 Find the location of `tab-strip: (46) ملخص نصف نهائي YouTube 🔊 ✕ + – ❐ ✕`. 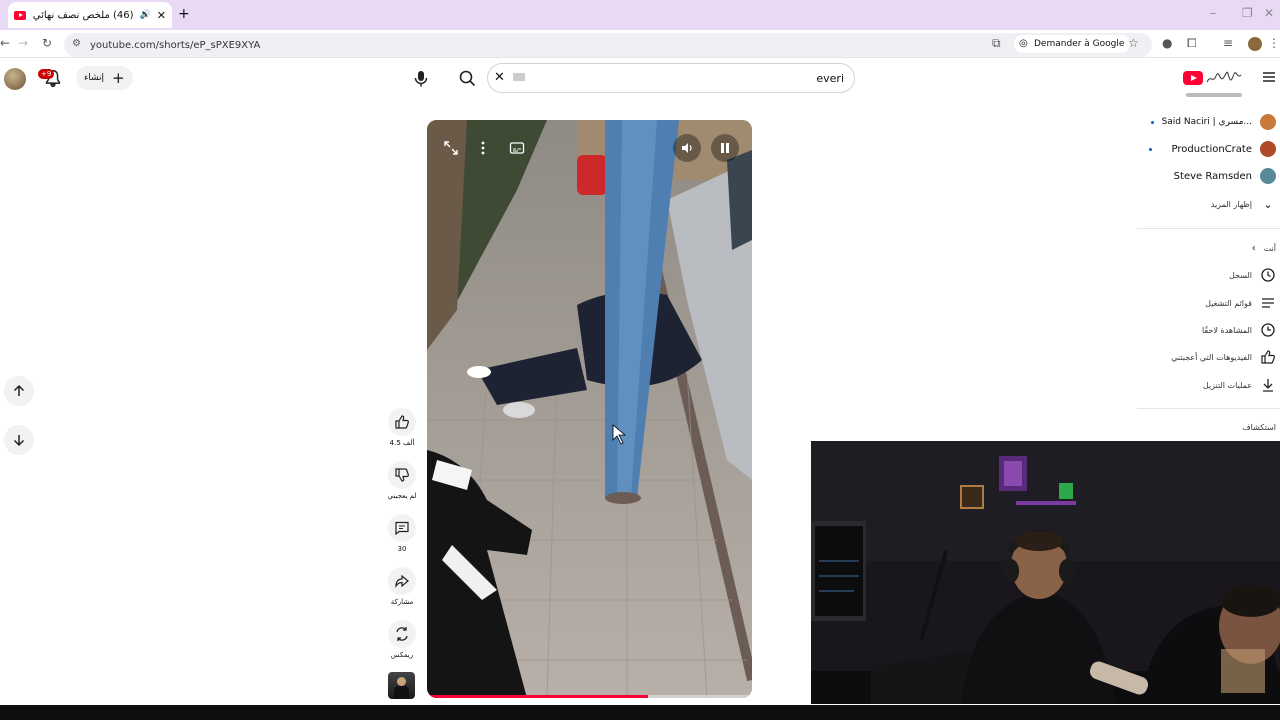

tab-strip: (46) ملخص نصف نهائي YouTube 🔊 ✕ + – ❐ ✕ is located at coordinates (640, 15).